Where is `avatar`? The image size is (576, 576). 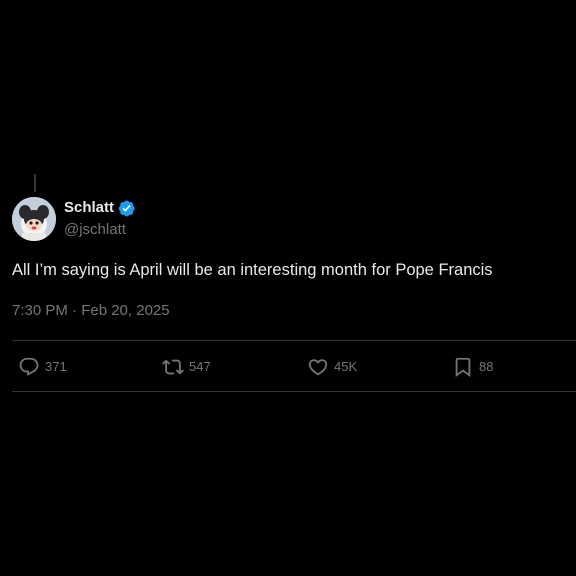 avatar is located at coordinates (34, 219).